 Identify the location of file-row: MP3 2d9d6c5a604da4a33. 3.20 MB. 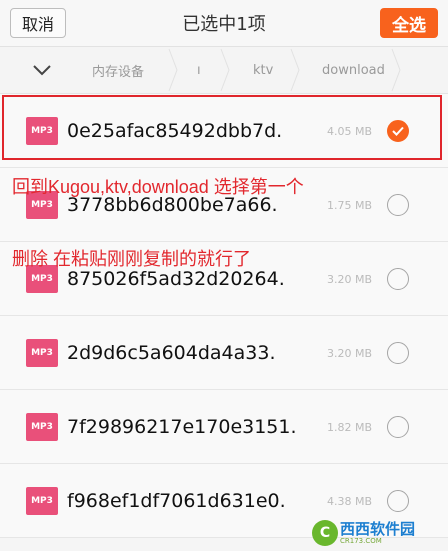
(224, 353).